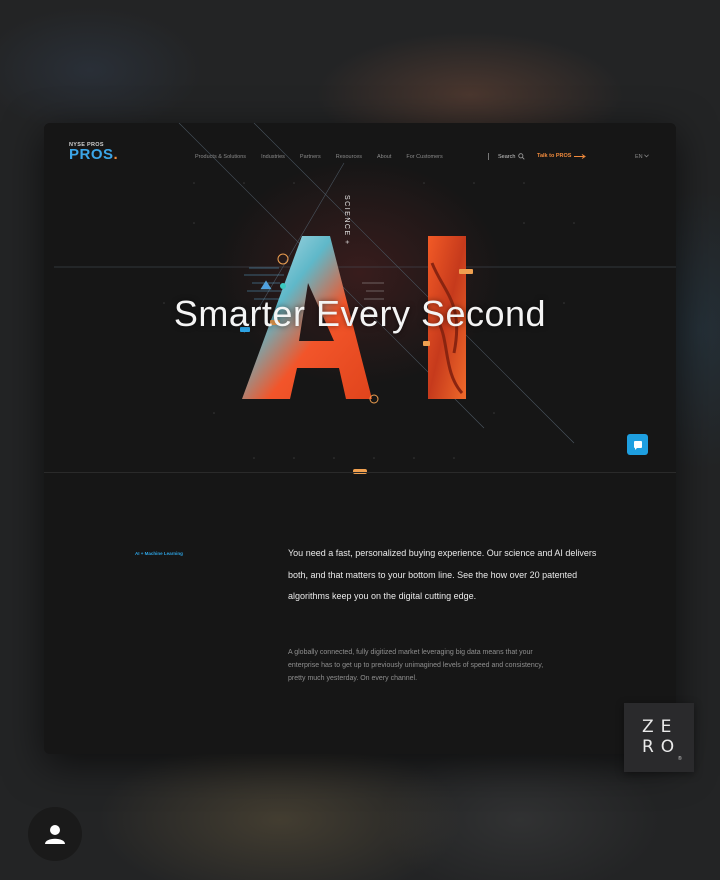  I want to click on zero-logo-line2: RO, so click(662, 747).